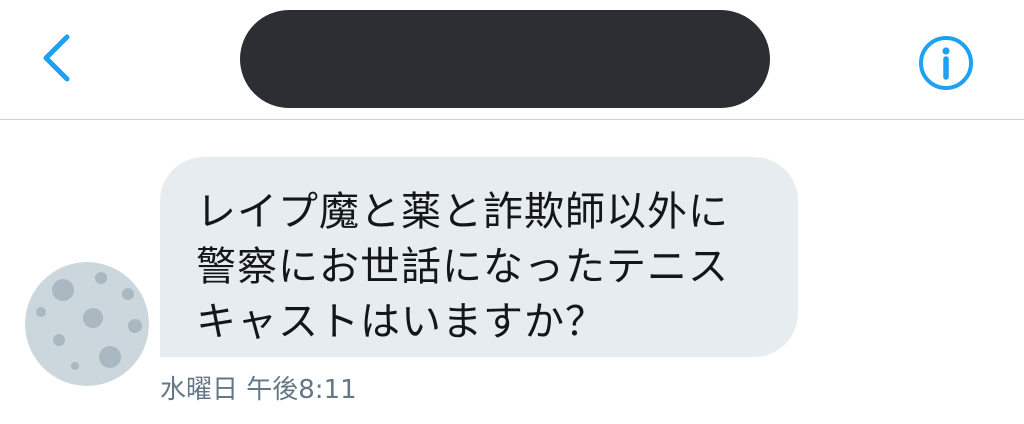 Image resolution: width=1024 pixels, height=424 pixels. Describe the element at coordinates (512, 119) in the screenshot. I see `header-divider` at that location.